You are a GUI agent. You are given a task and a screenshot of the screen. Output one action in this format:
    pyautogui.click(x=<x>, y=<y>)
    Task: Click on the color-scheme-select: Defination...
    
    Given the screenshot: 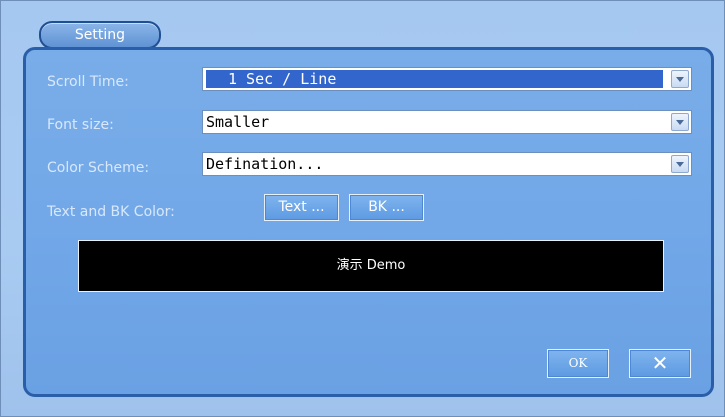 What is the action you would take?
    pyautogui.click(x=447, y=164)
    